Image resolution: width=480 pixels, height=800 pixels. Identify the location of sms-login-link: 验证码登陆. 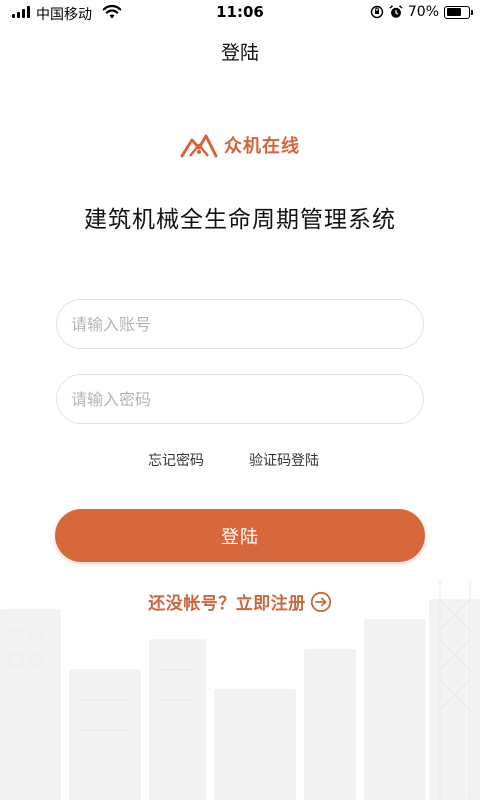
(284, 460).